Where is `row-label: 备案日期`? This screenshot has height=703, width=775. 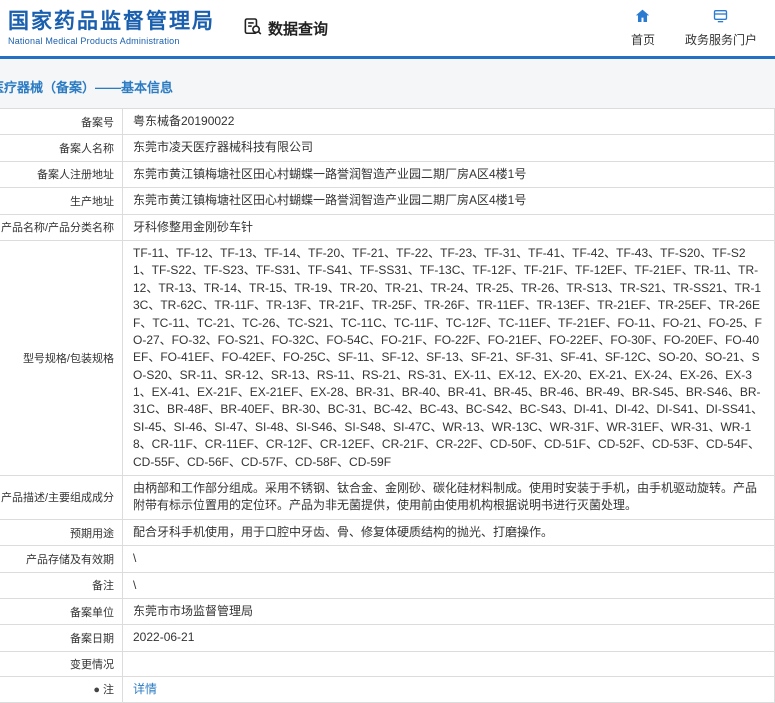 row-label: 备案日期 is located at coordinates (61, 638).